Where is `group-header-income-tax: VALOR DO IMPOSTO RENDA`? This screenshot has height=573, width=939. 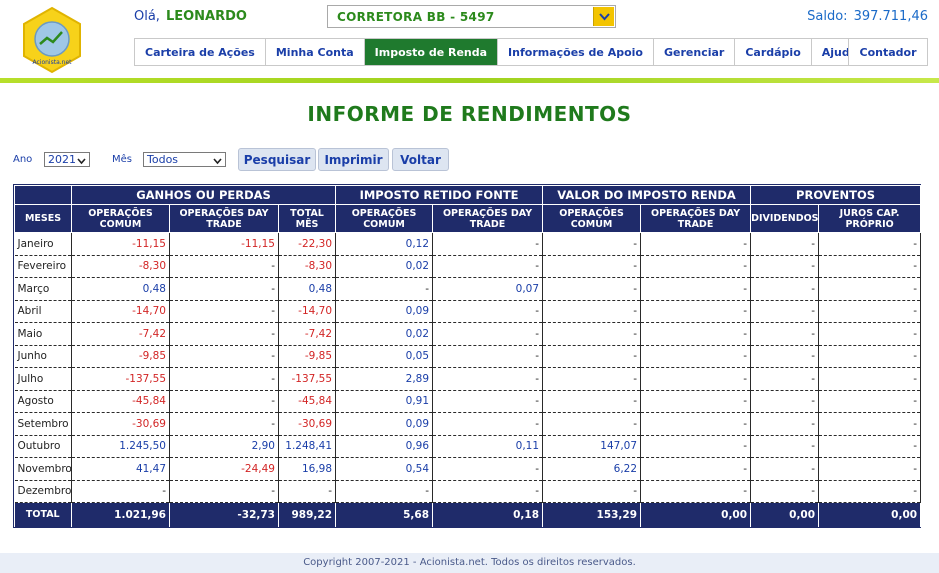 group-header-income-tax: VALOR DO IMPOSTO RENDA is located at coordinates (647, 195).